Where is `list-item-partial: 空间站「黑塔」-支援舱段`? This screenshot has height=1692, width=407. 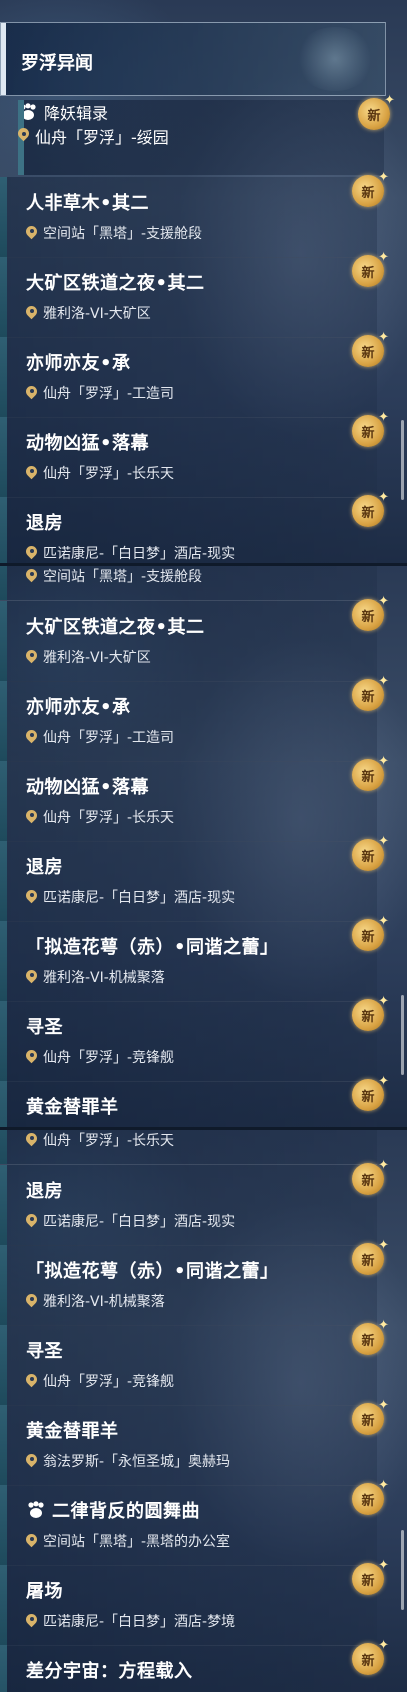 list-item-partial: 空间站「黑塔」-支援舱段 is located at coordinates (188, 583).